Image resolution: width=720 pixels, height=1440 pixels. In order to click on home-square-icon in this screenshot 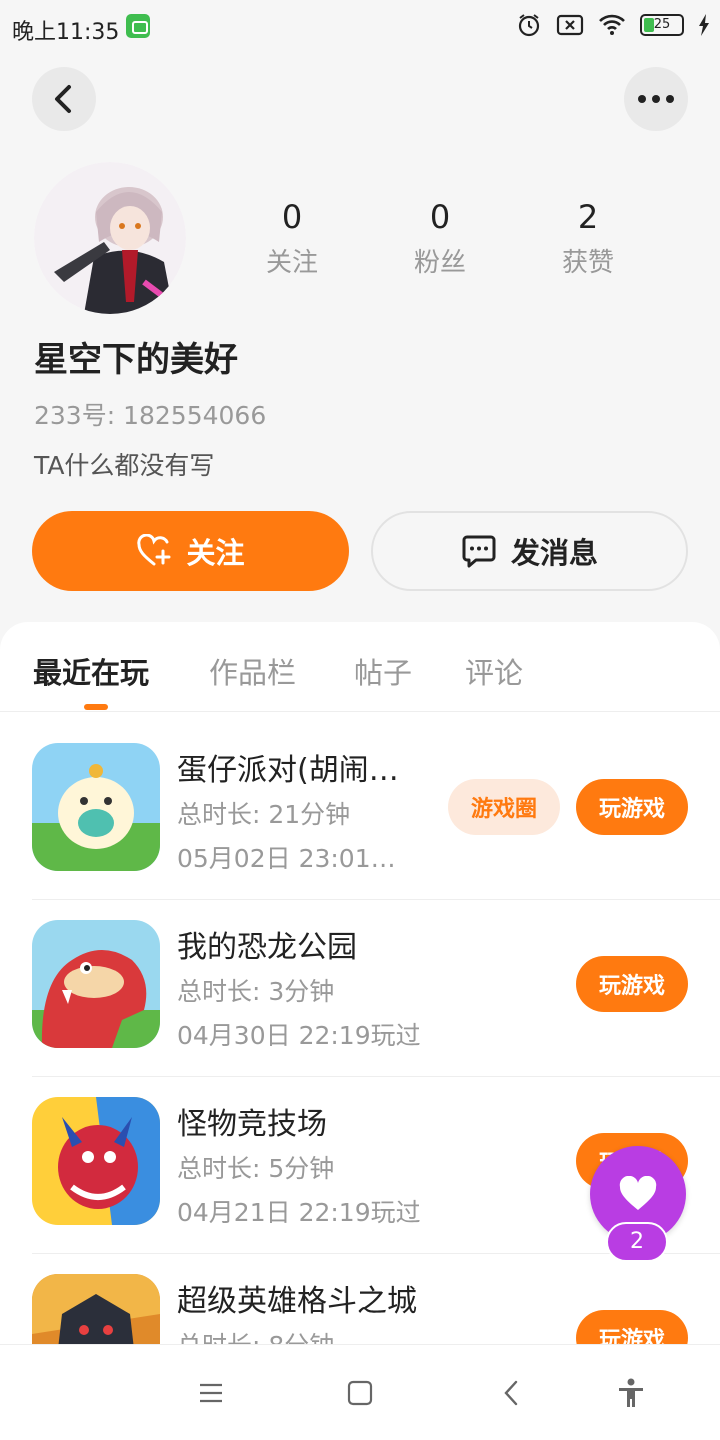, I will do `click(360, 1393)`.